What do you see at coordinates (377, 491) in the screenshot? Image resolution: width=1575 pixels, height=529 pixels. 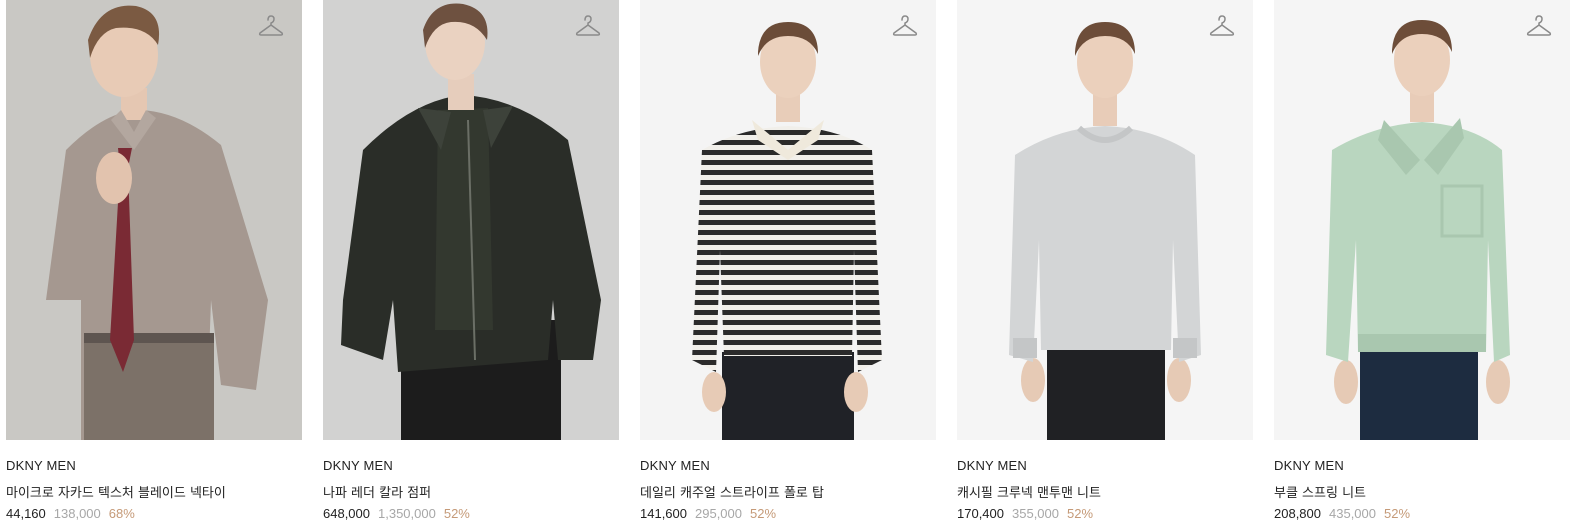 I see `product-name: 나파 레더 칼라 점퍼` at bounding box center [377, 491].